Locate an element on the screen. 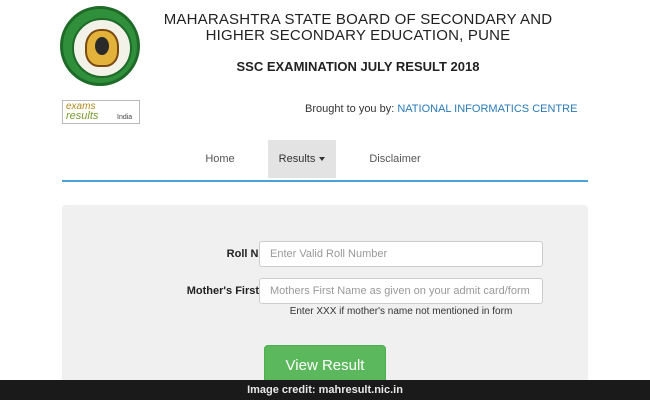  brand-results-text: results is located at coordinates (82, 116).